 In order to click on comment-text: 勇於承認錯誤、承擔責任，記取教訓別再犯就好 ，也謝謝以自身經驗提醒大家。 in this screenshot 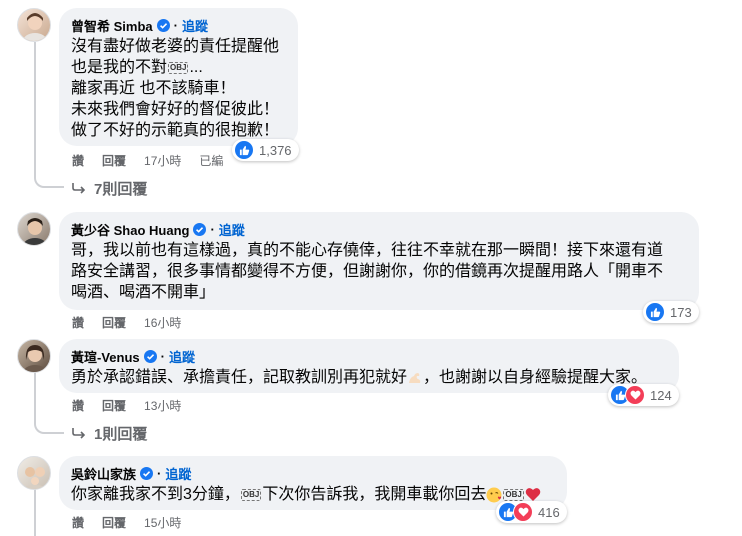, I will do `click(359, 377)`.